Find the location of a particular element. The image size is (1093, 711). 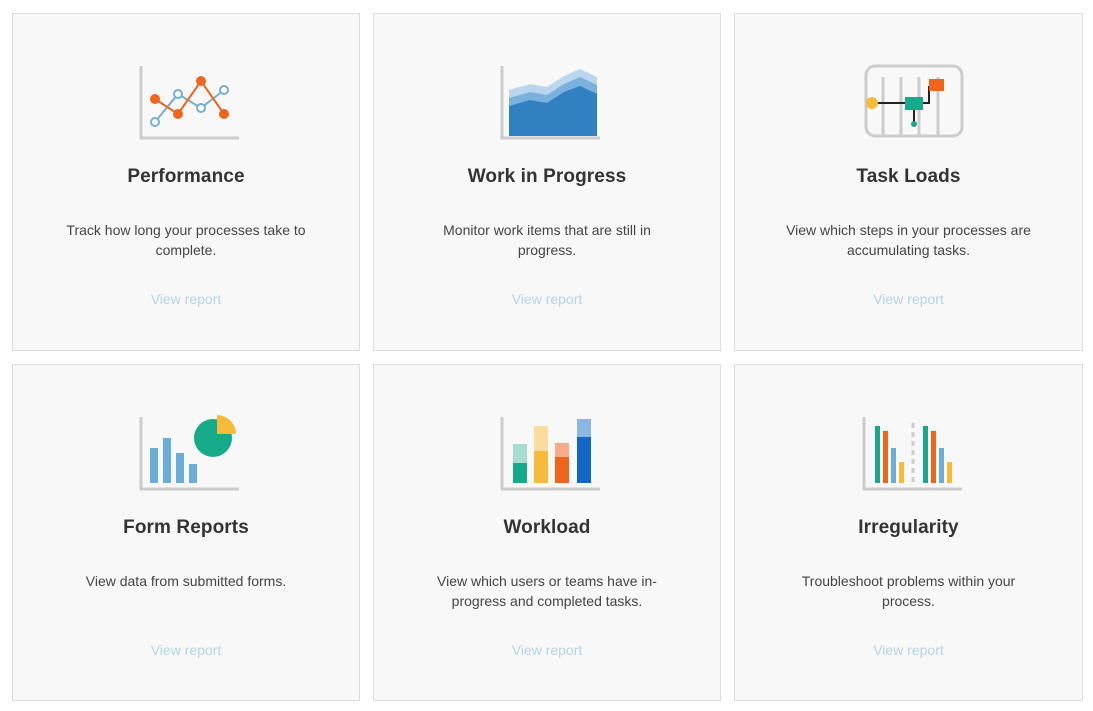

card-title: Work in Progress is located at coordinates (547, 176).